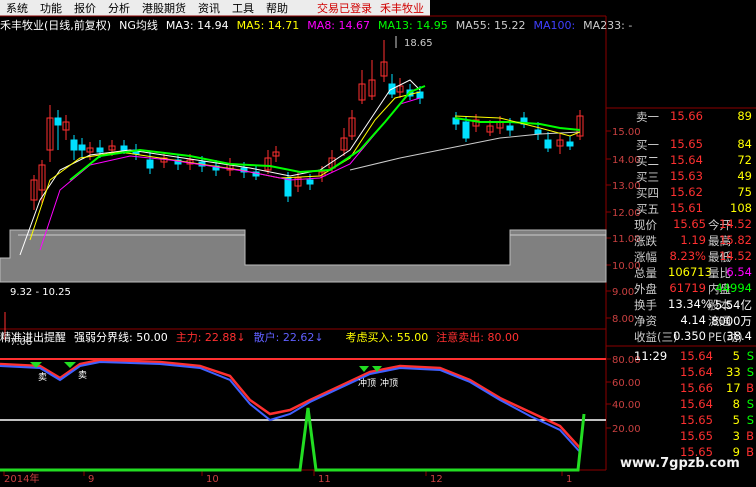 The height and width of the screenshot is (487, 756). Describe the element at coordinates (736, 420) in the screenshot. I see `trade-volume: 5` at that location.